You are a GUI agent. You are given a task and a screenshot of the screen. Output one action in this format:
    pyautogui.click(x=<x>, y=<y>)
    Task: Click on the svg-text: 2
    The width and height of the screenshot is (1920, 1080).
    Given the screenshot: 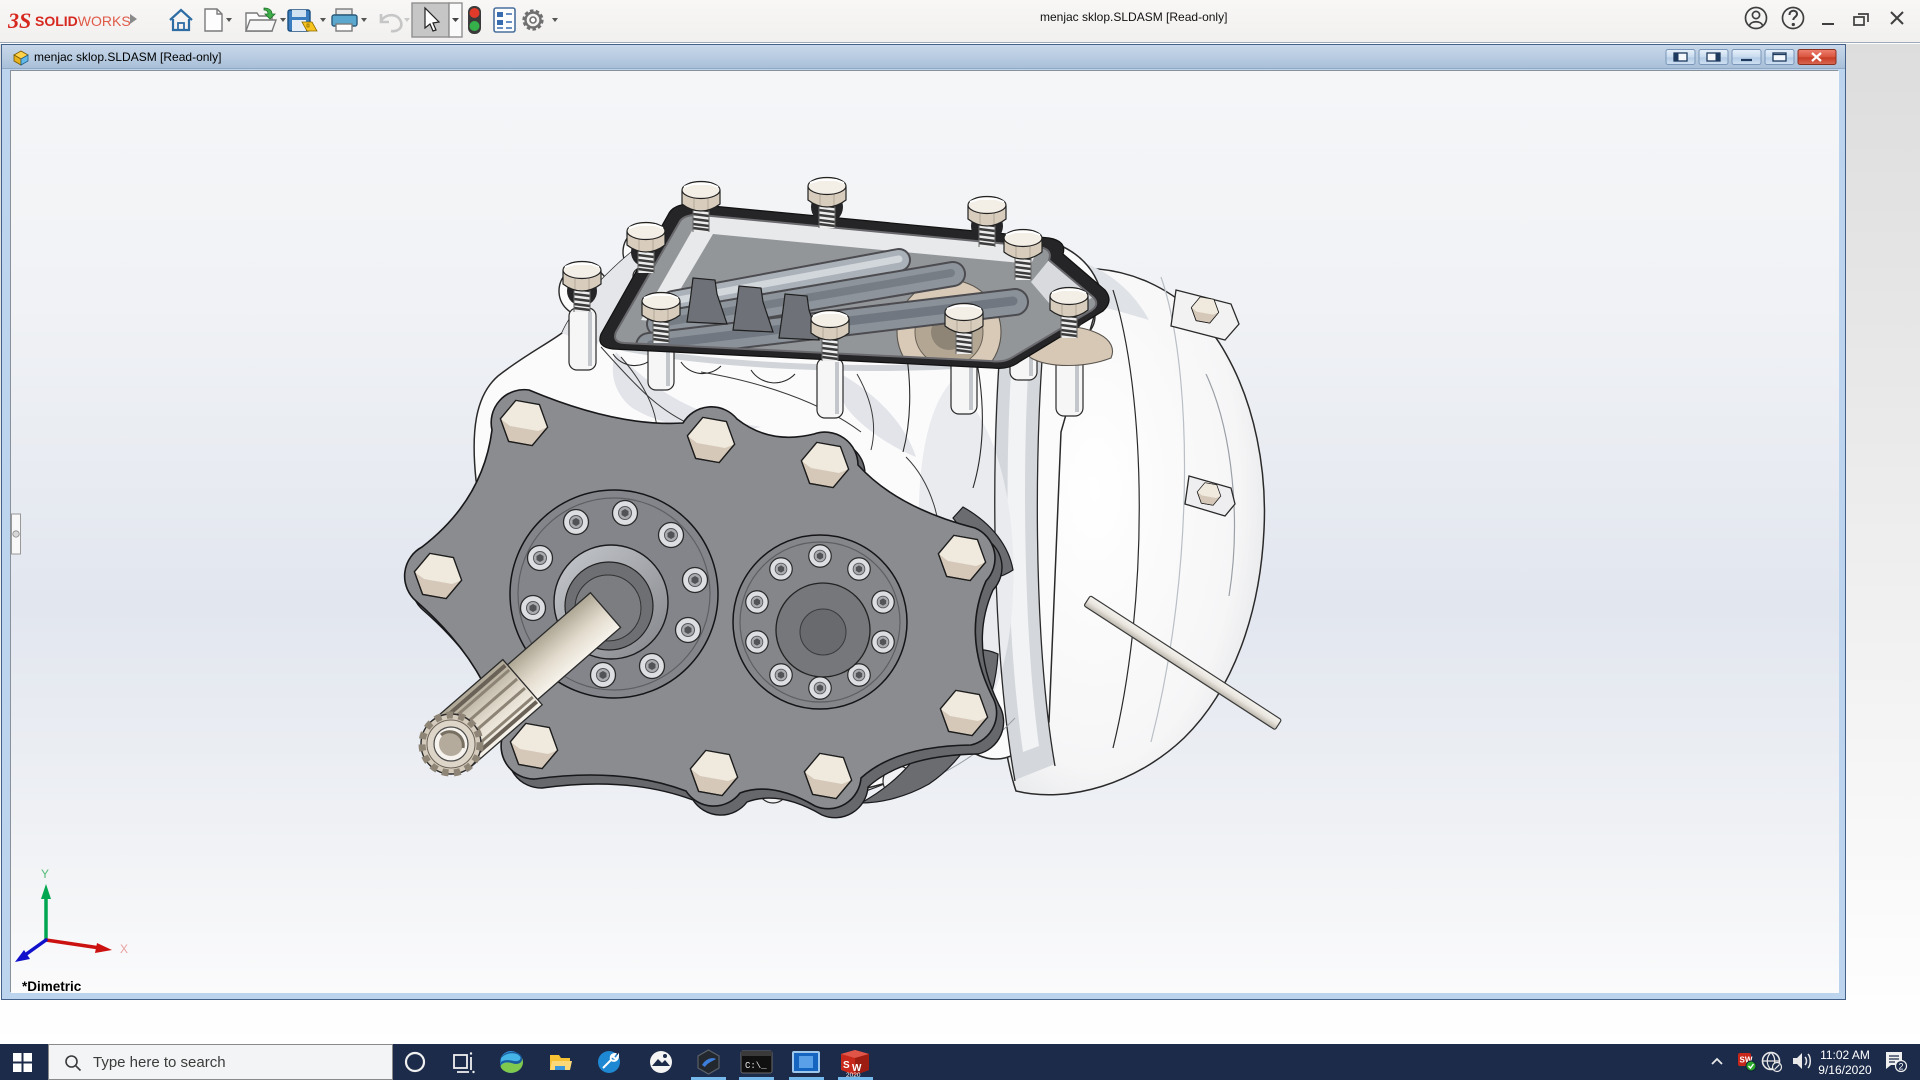 What is the action you would take?
    pyautogui.click(x=1900, y=1067)
    